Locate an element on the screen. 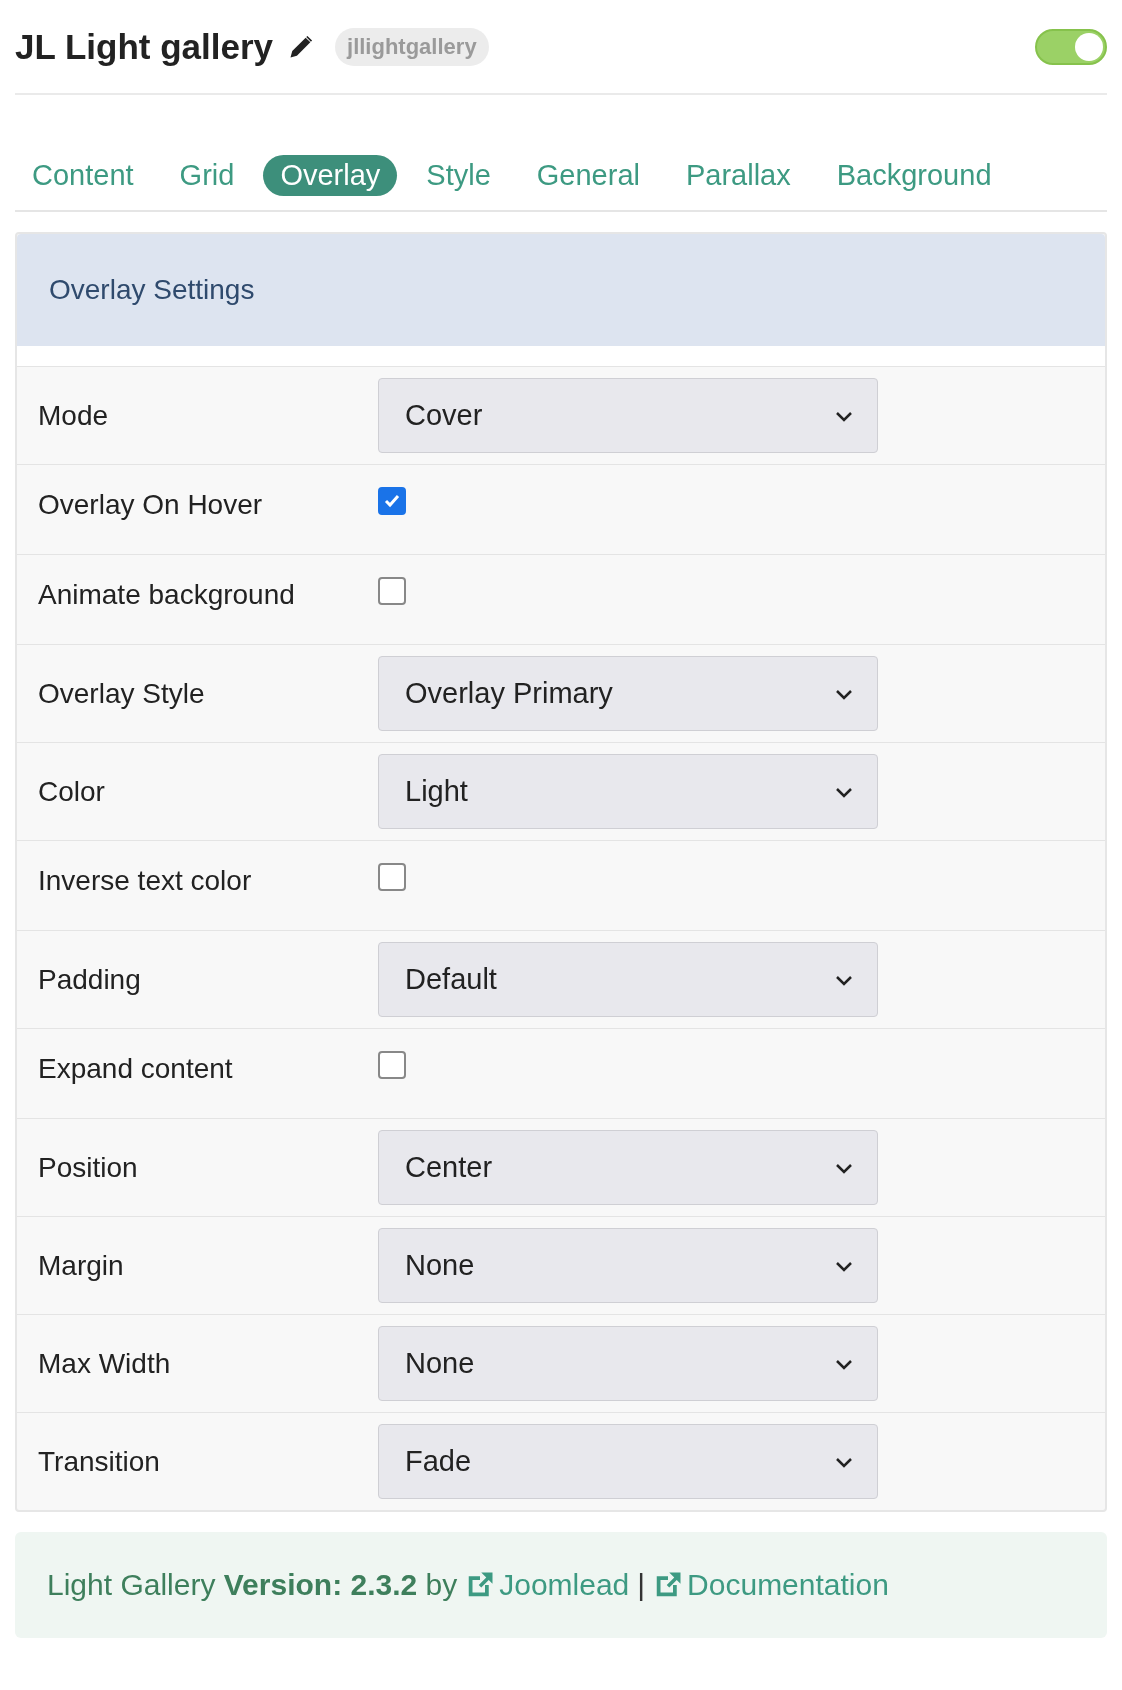 Image resolution: width=1122 pixels, height=1690 pixels. field-label: Mode is located at coordinates (74, 415).